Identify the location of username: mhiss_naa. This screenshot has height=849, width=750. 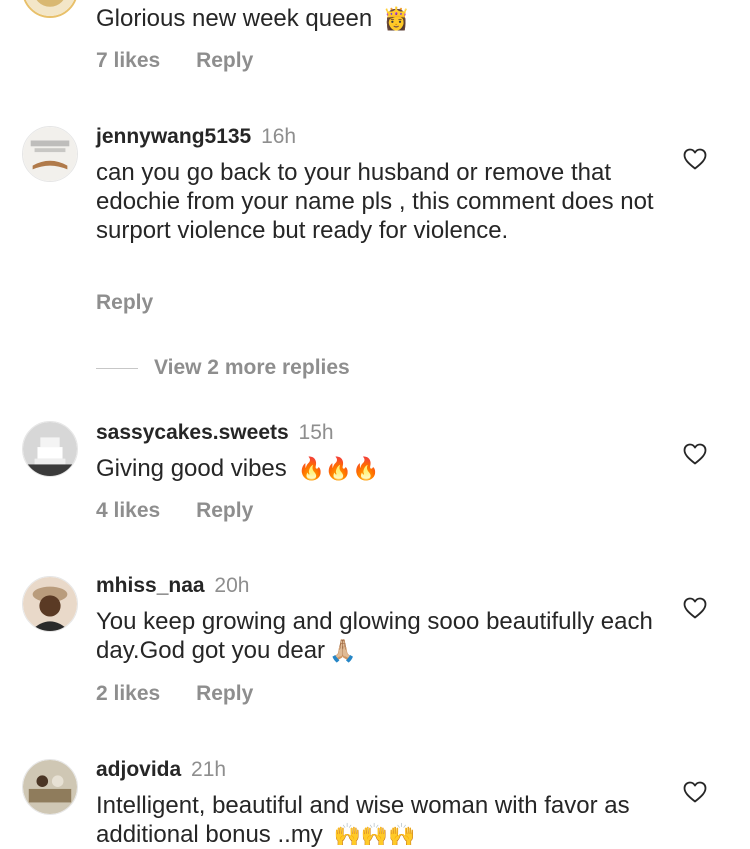
(150, 585).